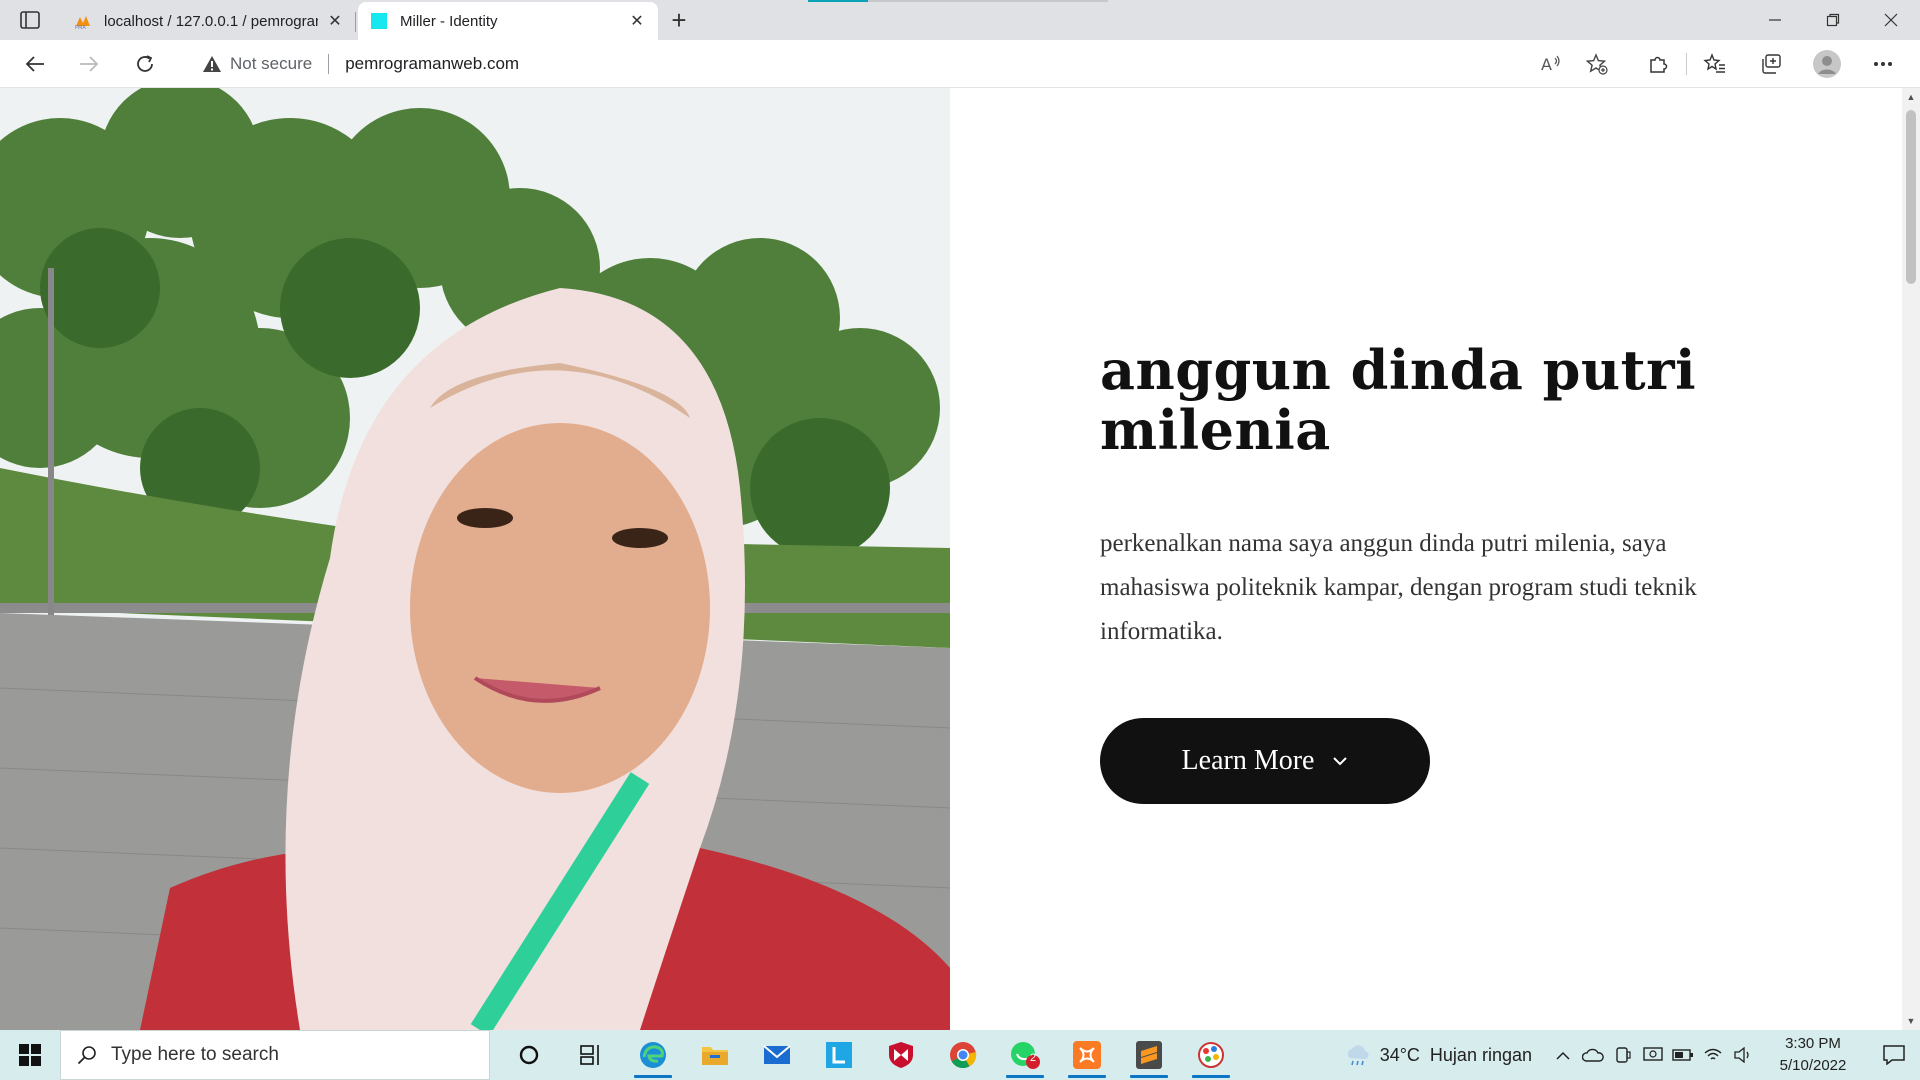 This screenshot has height=1080, width=1920. I want to click on l-app, so click(839, 1055).